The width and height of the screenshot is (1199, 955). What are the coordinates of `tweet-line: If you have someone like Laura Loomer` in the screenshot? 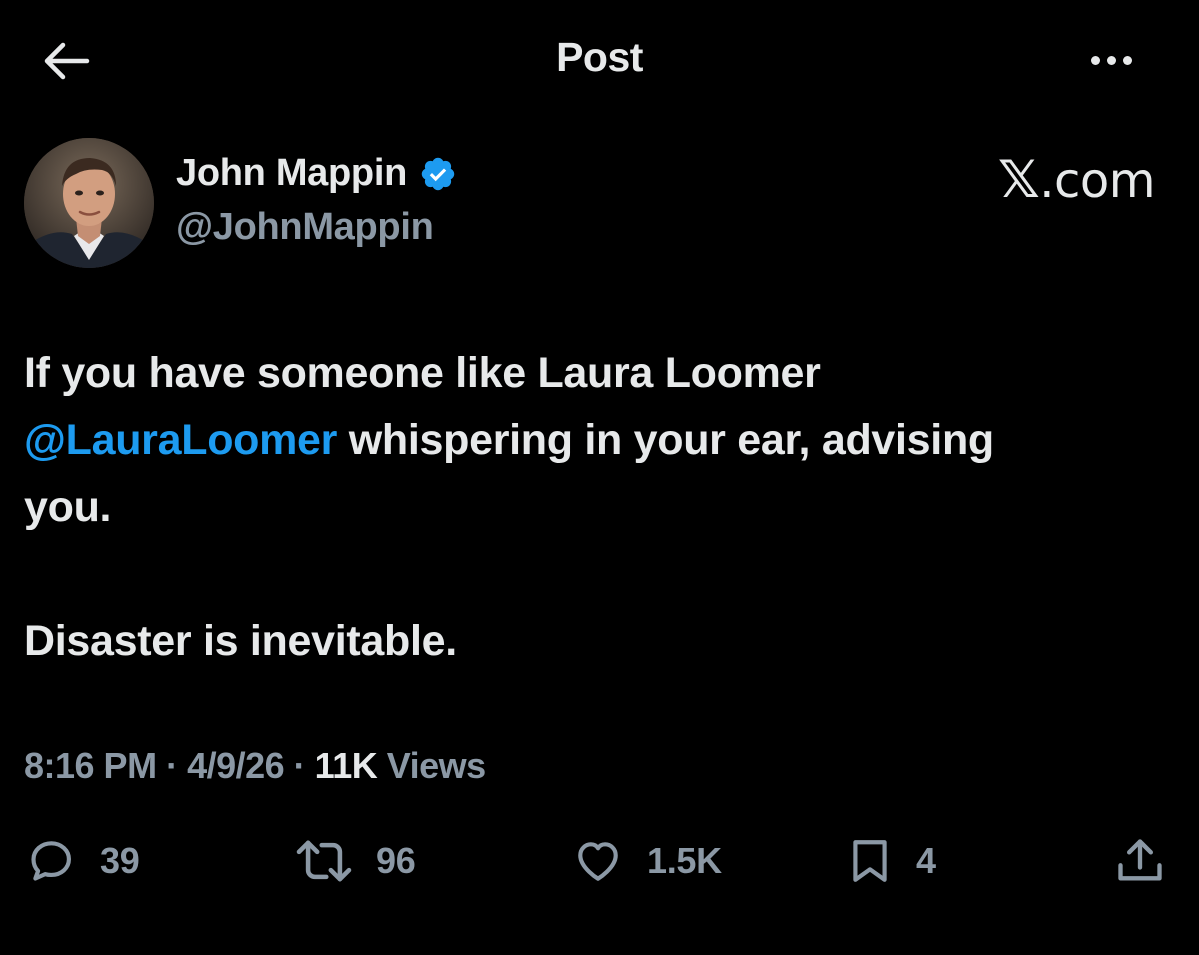 It's located at (422, 373).